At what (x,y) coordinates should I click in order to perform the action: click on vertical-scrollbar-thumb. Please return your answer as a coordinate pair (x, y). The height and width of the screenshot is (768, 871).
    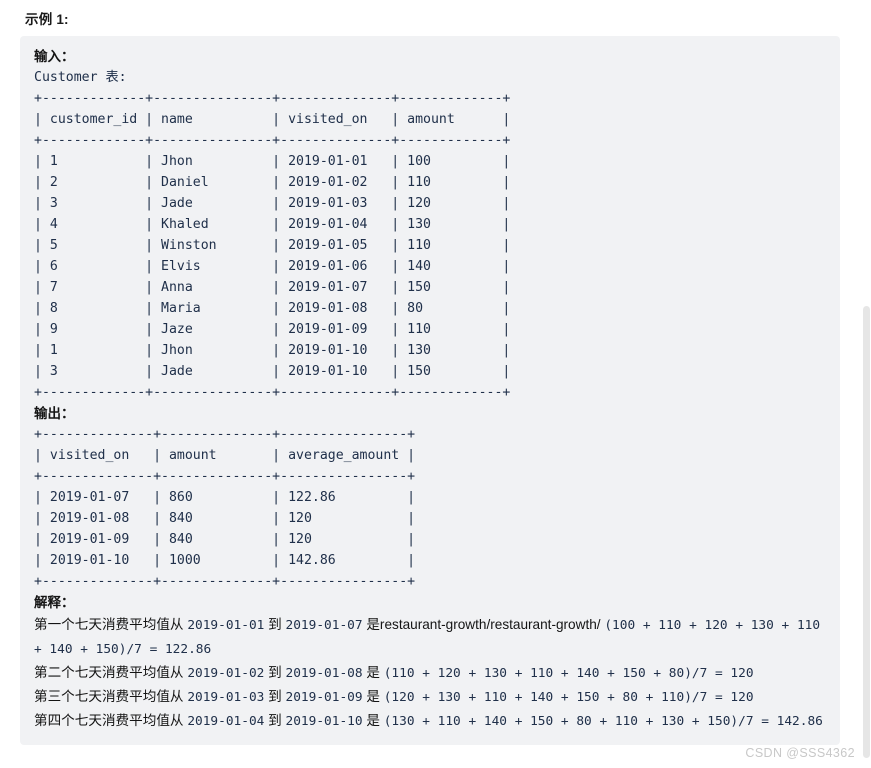
    Looking at the image, I should click on (866, 532).